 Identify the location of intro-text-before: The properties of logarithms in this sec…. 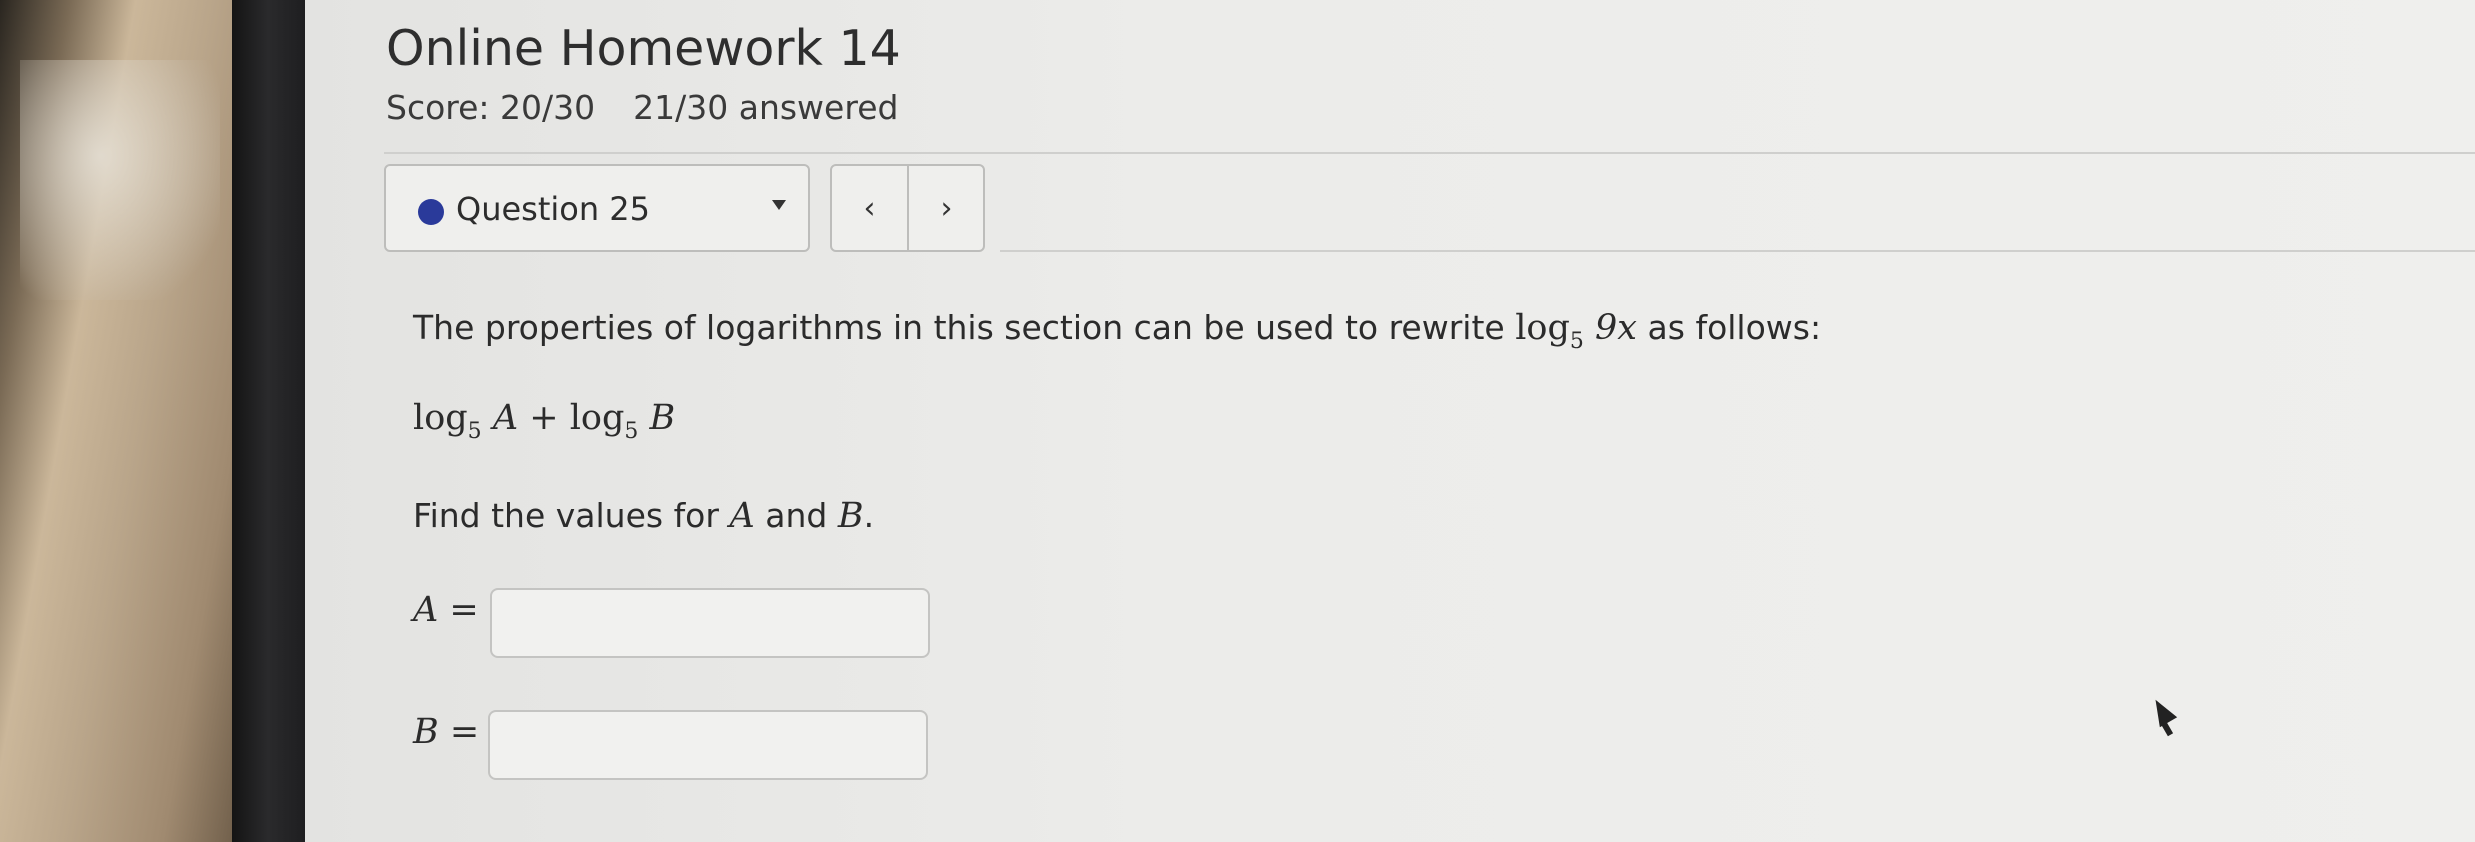
(959, 327).